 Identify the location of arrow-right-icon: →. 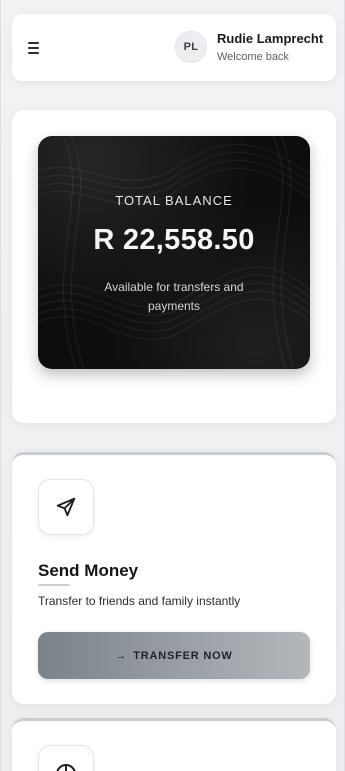
(121, 655).